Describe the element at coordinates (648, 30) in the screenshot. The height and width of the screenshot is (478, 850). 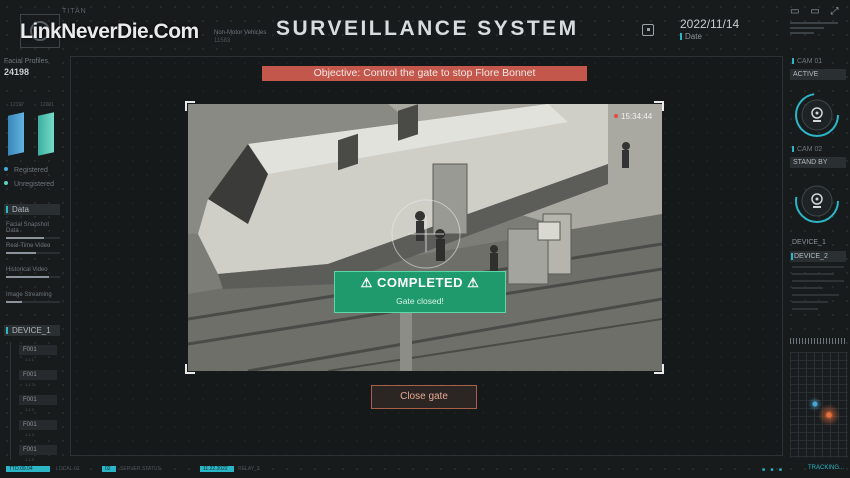
I see `calendar-icon` at that location.